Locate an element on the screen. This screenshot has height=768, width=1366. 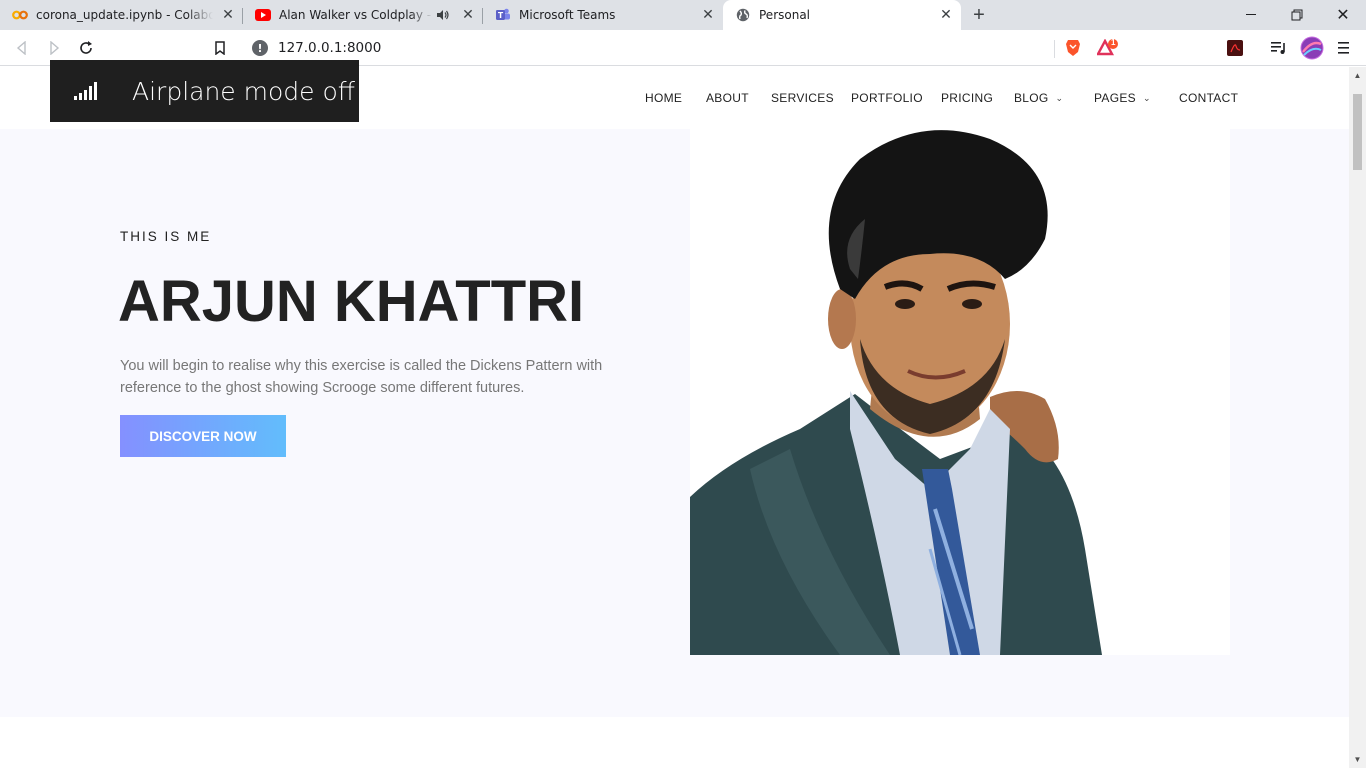
youtube-icon is located at coordinates (263, 15).